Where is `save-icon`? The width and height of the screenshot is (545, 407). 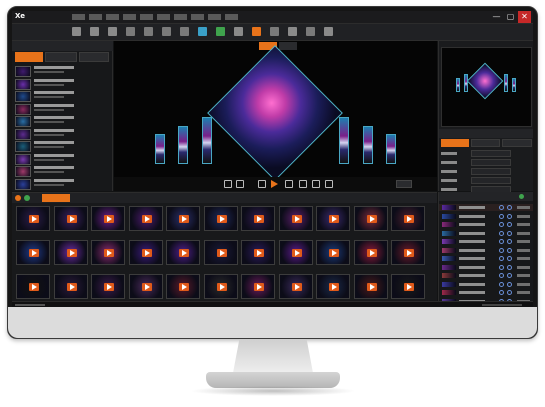 save-icon is located at coordinates (112, 31).